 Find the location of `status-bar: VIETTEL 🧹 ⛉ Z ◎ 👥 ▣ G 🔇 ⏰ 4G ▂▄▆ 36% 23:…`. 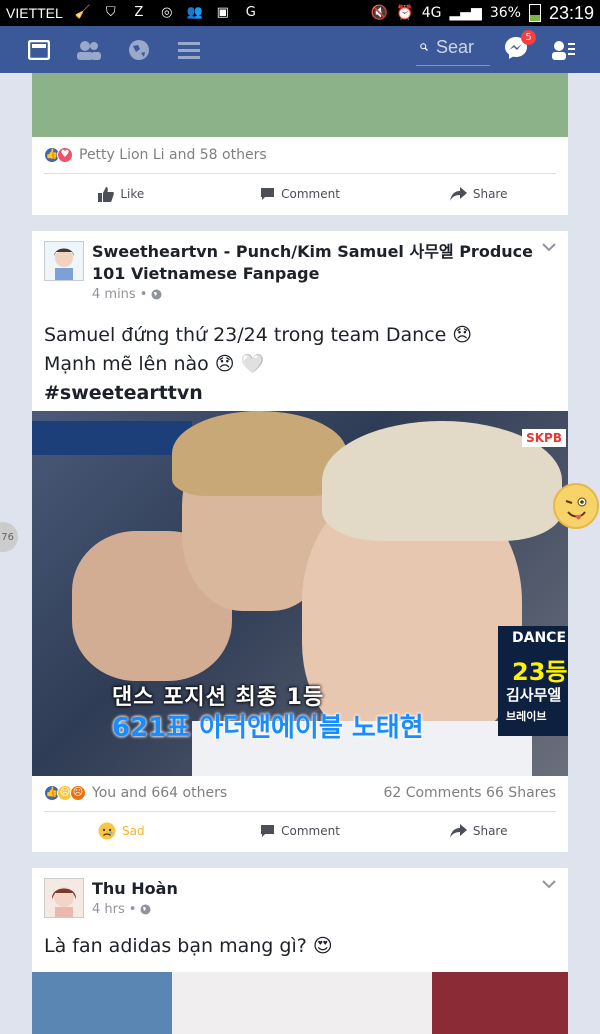

status-bar: VIETTEL 🧹 ⛉ Z ◎ 👥 ▣ G 🔇 ⏰ 4G ▂▄▆ 36% 23:… is located at coordinates (300, 13).